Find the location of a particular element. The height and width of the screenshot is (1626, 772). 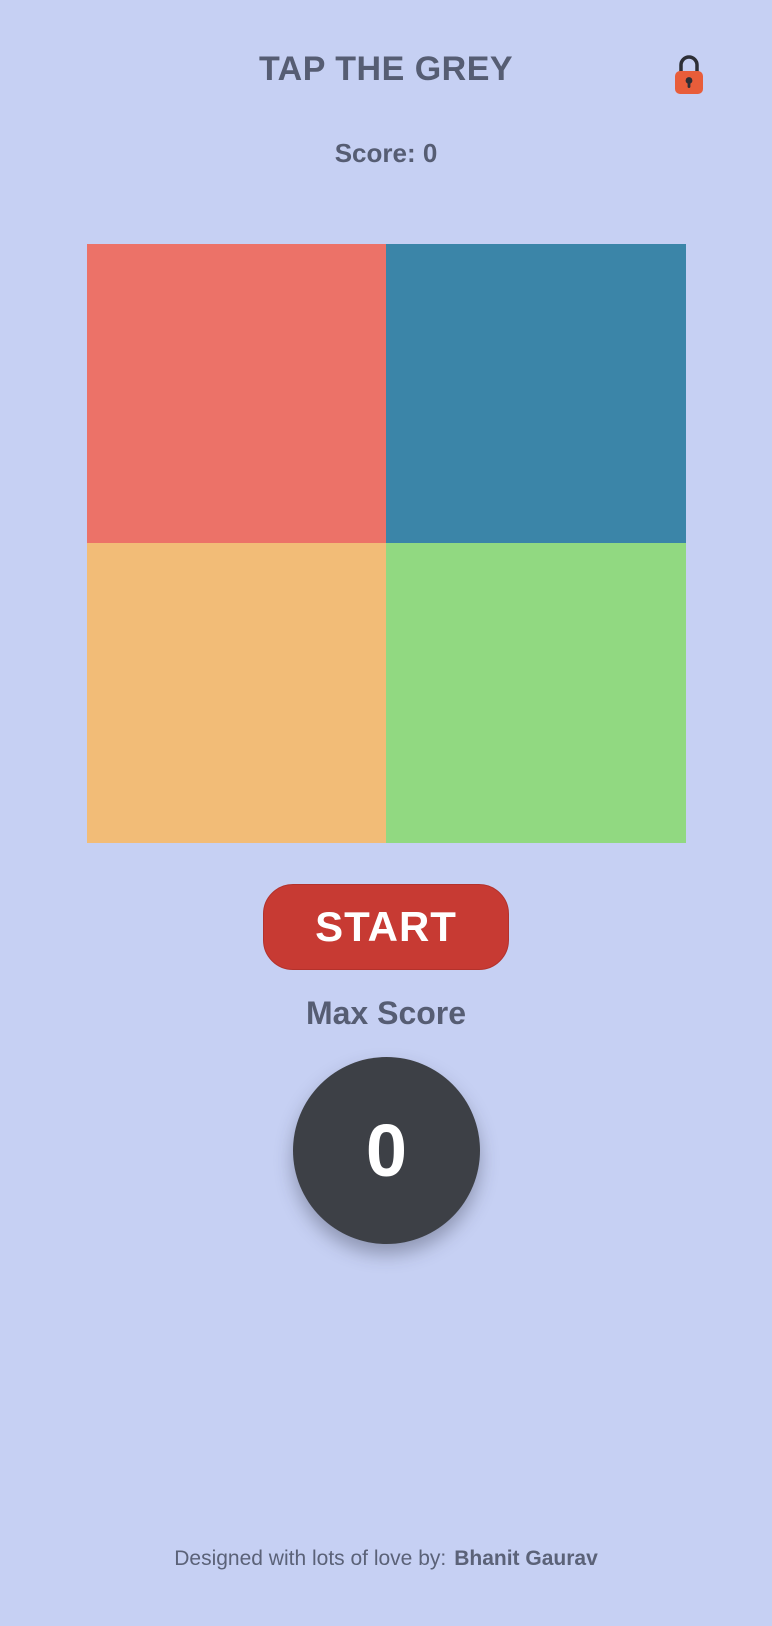

max-score-circle: 0 is located at coordinates (386, 1150).